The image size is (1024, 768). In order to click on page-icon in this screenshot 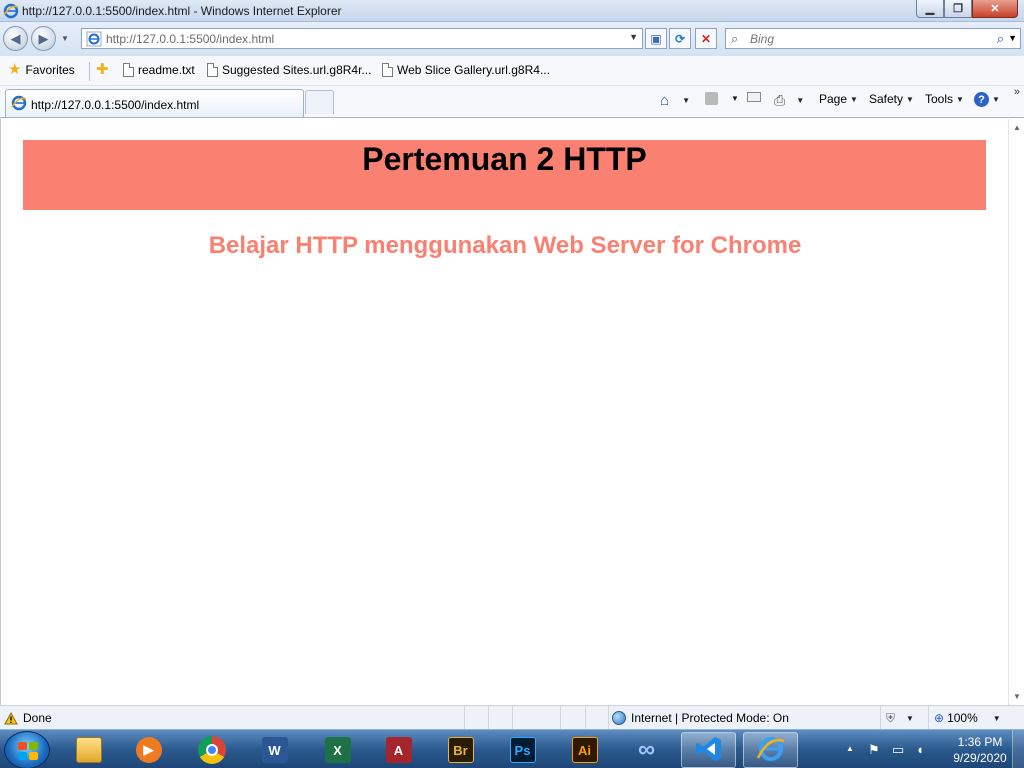, I will do `click(94, 40)`.